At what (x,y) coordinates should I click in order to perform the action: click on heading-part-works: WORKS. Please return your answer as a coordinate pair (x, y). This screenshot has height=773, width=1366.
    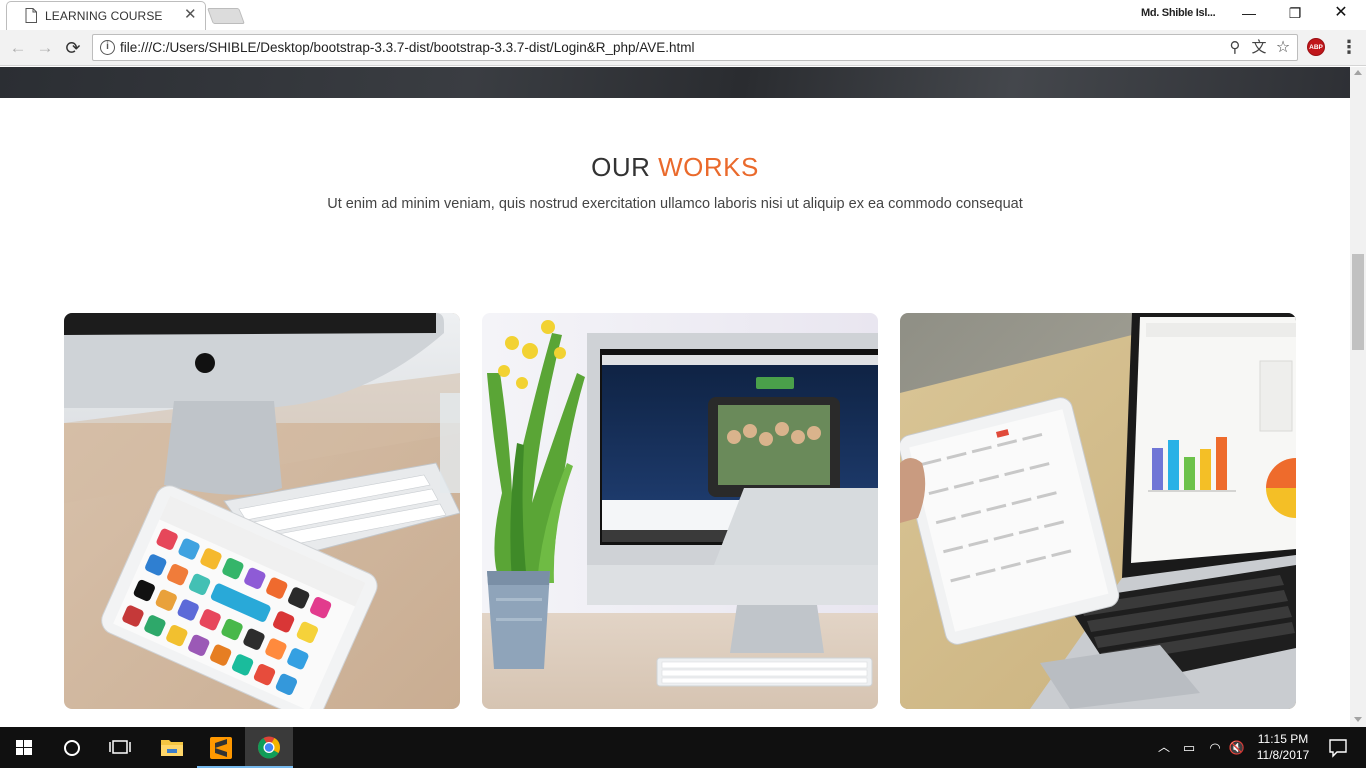
    Looking at the image, I should click on (708, 167).